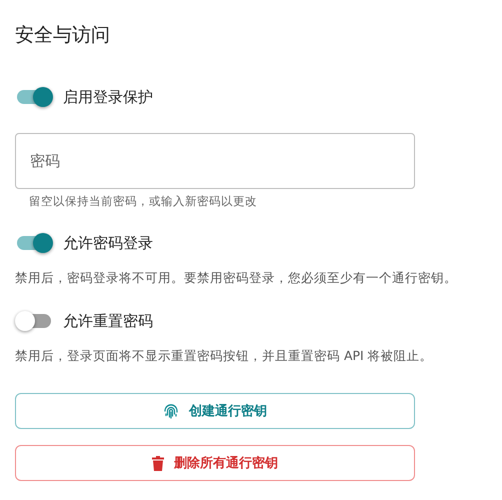  Describe the element at coordinates (236, 278) in the screenshot. I see `setting-description: 禁用后，密码登录将不可用。要禁用密码登录，您必须至少有一个通行密钥。` at that location.